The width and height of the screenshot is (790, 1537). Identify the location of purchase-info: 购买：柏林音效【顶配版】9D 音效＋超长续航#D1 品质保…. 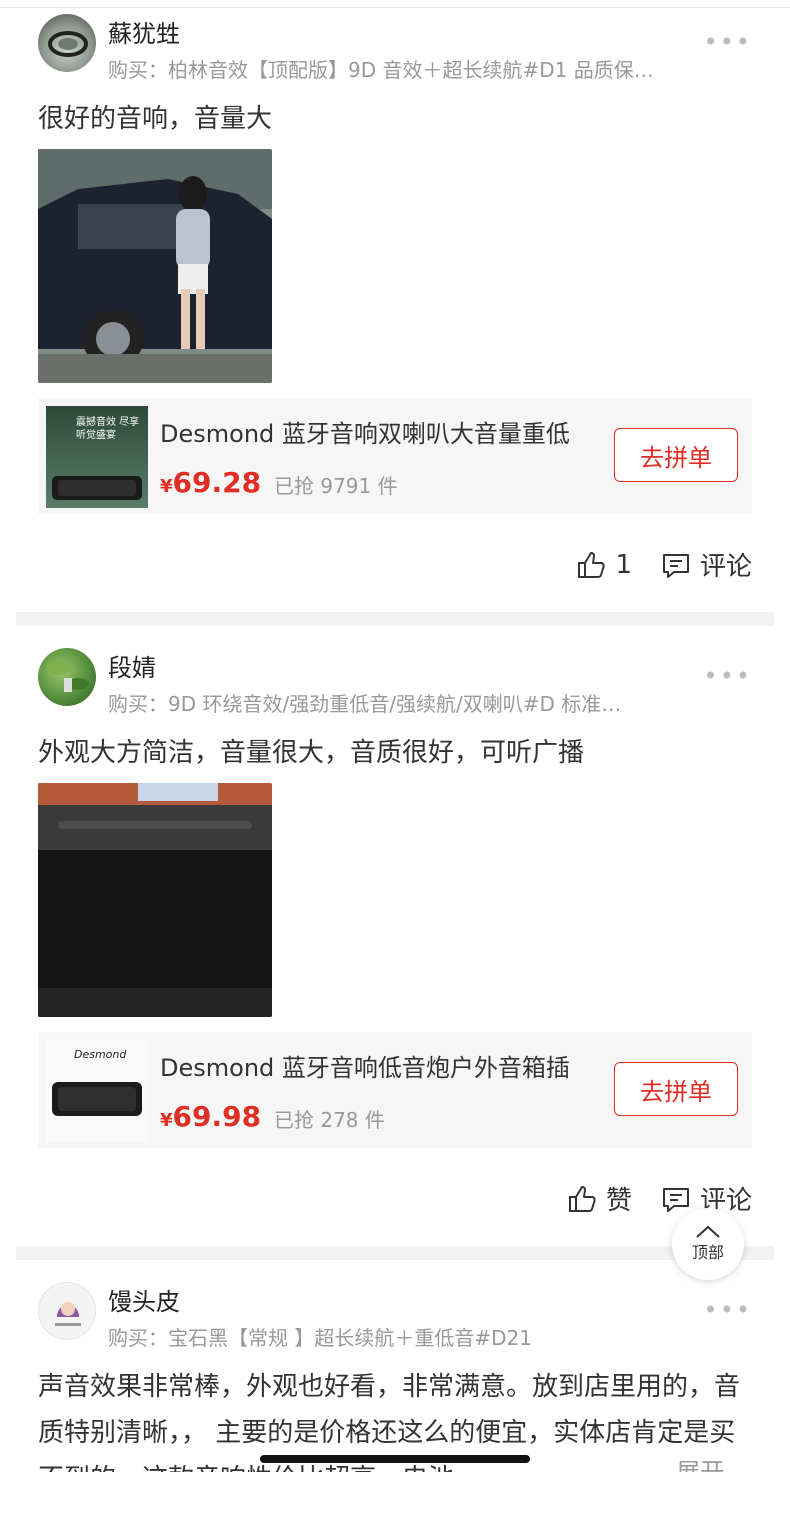
(423, 68).